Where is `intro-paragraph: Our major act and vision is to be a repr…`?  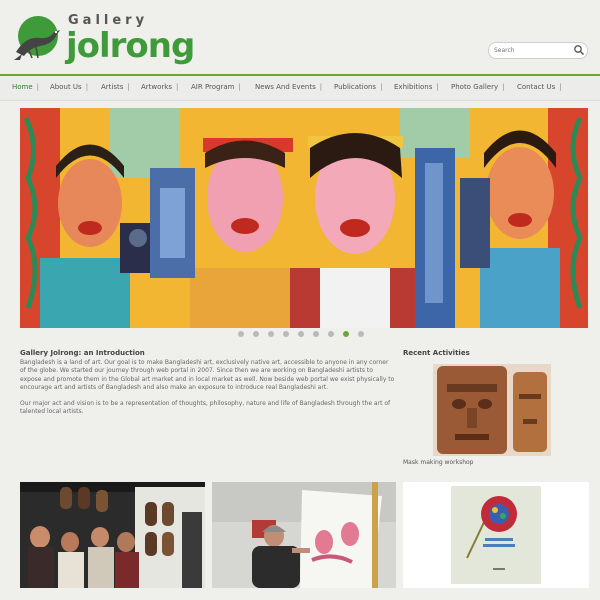 intro-paragraph: Our major act and vision is to be a repr… is located at coordinates (205, 408).